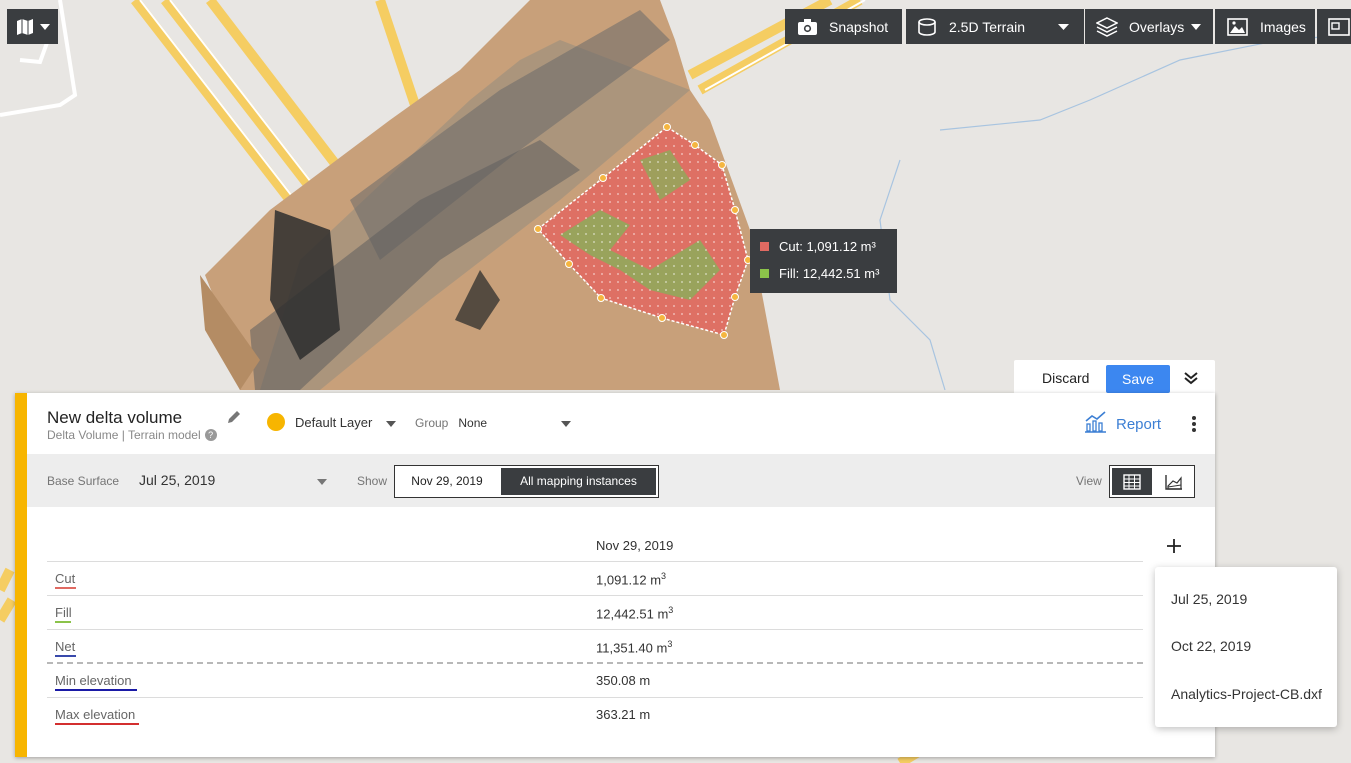 This screenshot has height=763, width=1351. I want to click on fill-value-unit: 3, so click(671, 610).